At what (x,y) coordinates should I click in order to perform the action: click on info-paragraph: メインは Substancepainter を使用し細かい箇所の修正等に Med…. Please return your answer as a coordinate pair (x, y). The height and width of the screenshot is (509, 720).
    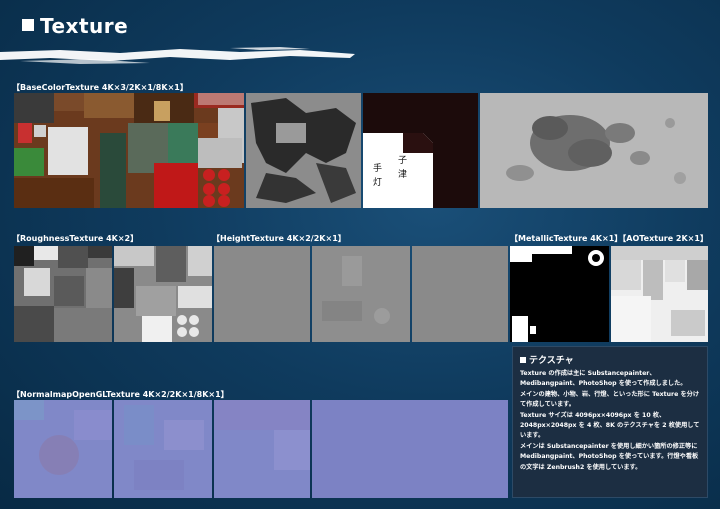
    Looking at the image, I should click on (609, 456).